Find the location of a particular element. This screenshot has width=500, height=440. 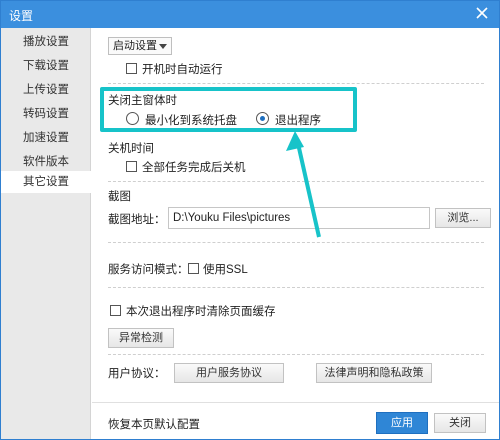

shutdown-label: 全部任务完成后关机 is located at coordinates (194, 168).